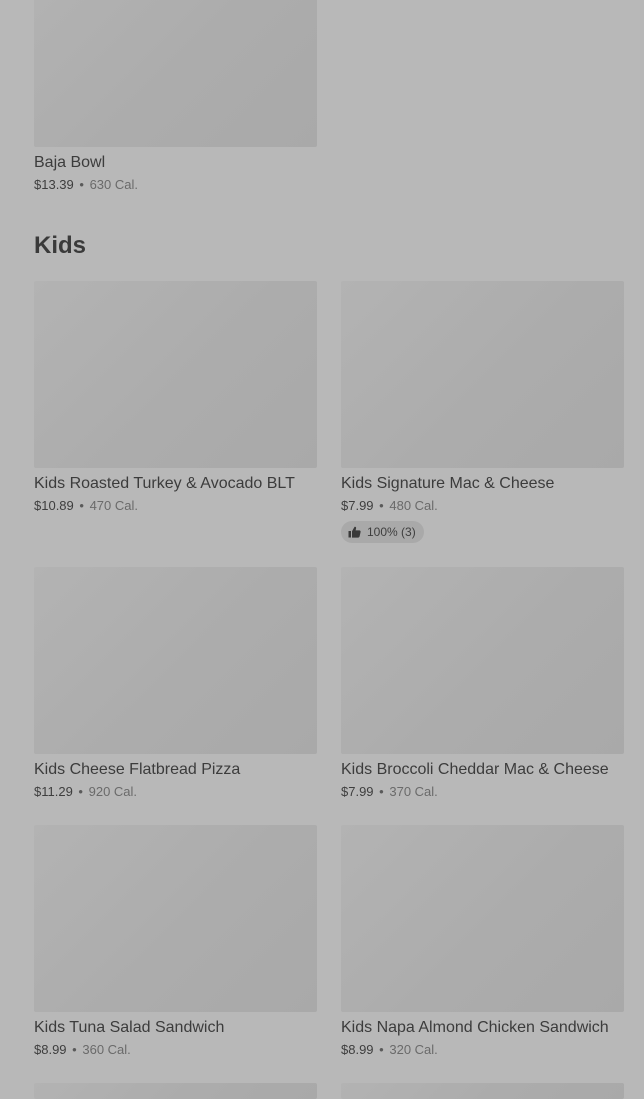 The height and width of the screenshot is (1099, 644). I want to click on menu-item-name: Kids Roasted Turkey & Avocado BLT, so click(164, 483).